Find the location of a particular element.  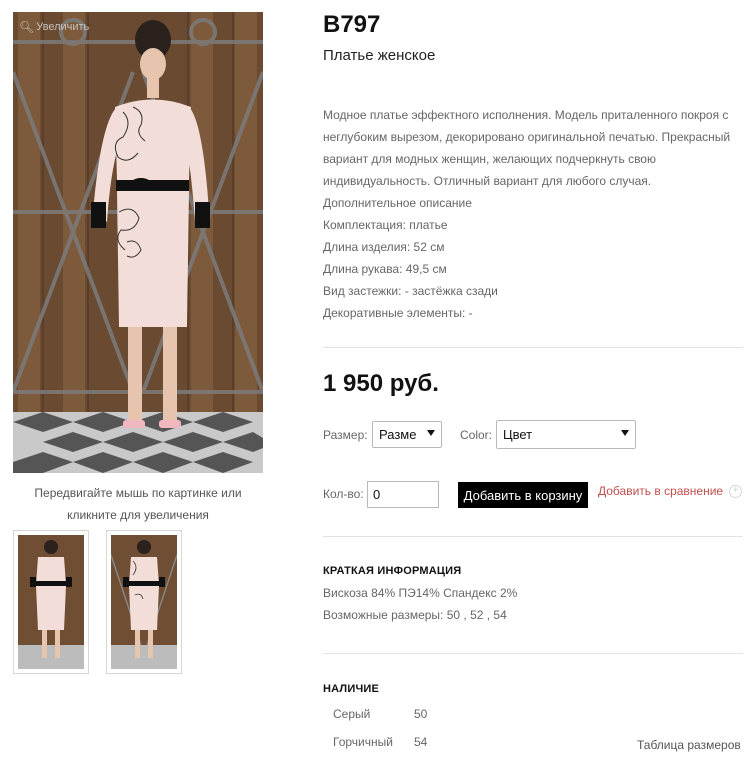

add-to-cart-button: Добавить в корзину is located at coordinates (523, 495).